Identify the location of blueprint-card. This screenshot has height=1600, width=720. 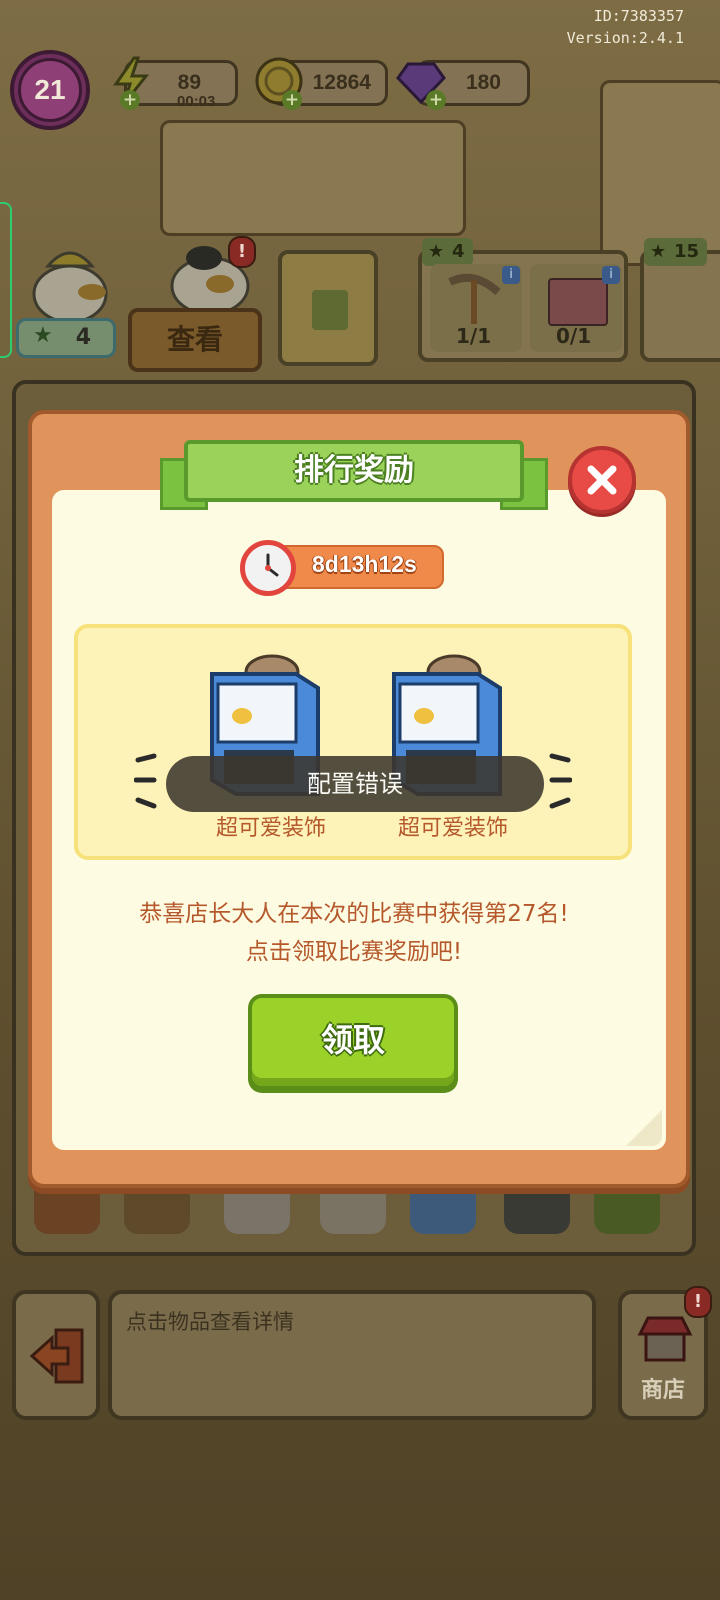
(328, 308).